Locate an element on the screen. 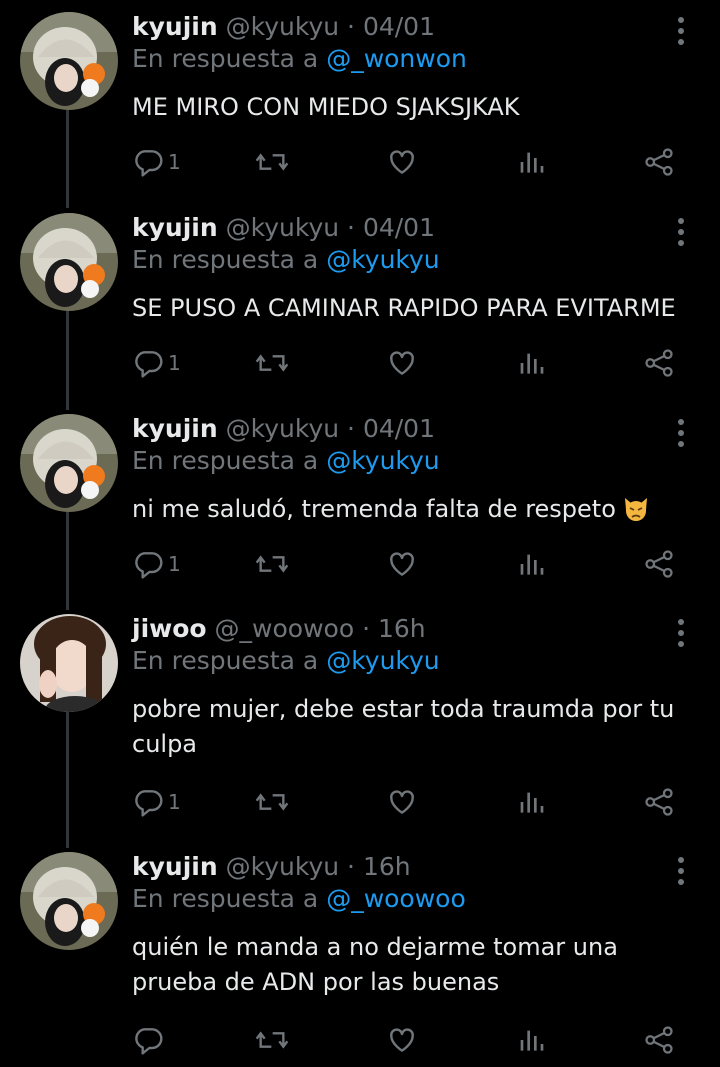 The width and height of the screenshot is (720, 1067). share-icon is located at coordinates (659, 802).